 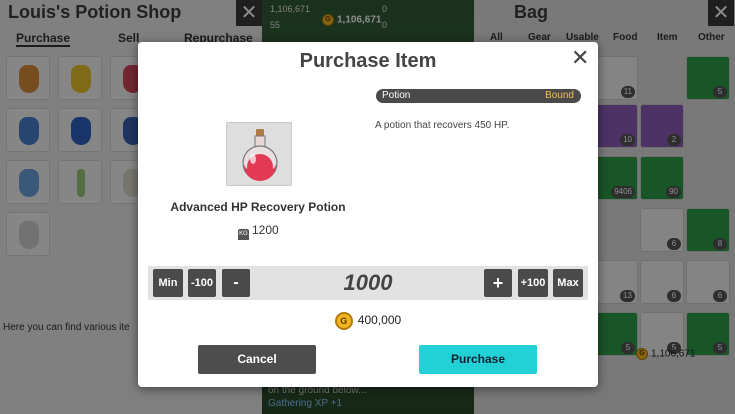 What do you see at coordinates (379, 320) in the screenshot?
I see `price-value: 400,000` at bounding box center [379, 320].